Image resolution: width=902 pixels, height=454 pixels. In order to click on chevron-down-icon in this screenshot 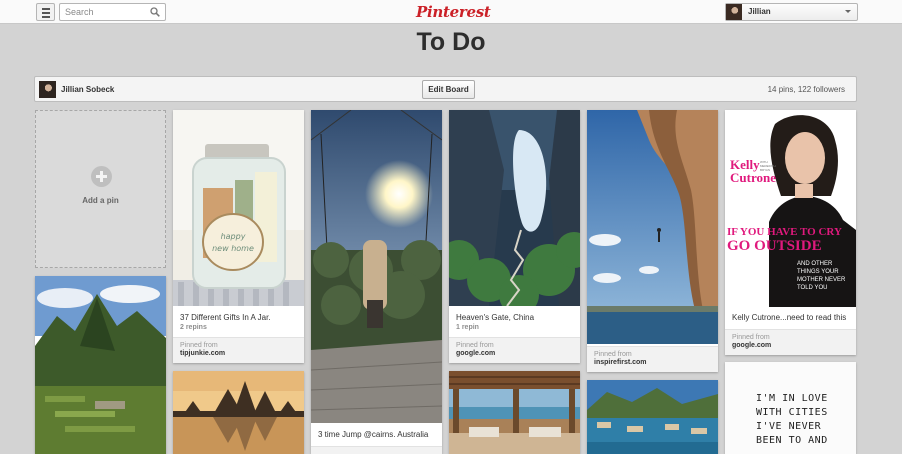, I will do `click(848, 11)`.